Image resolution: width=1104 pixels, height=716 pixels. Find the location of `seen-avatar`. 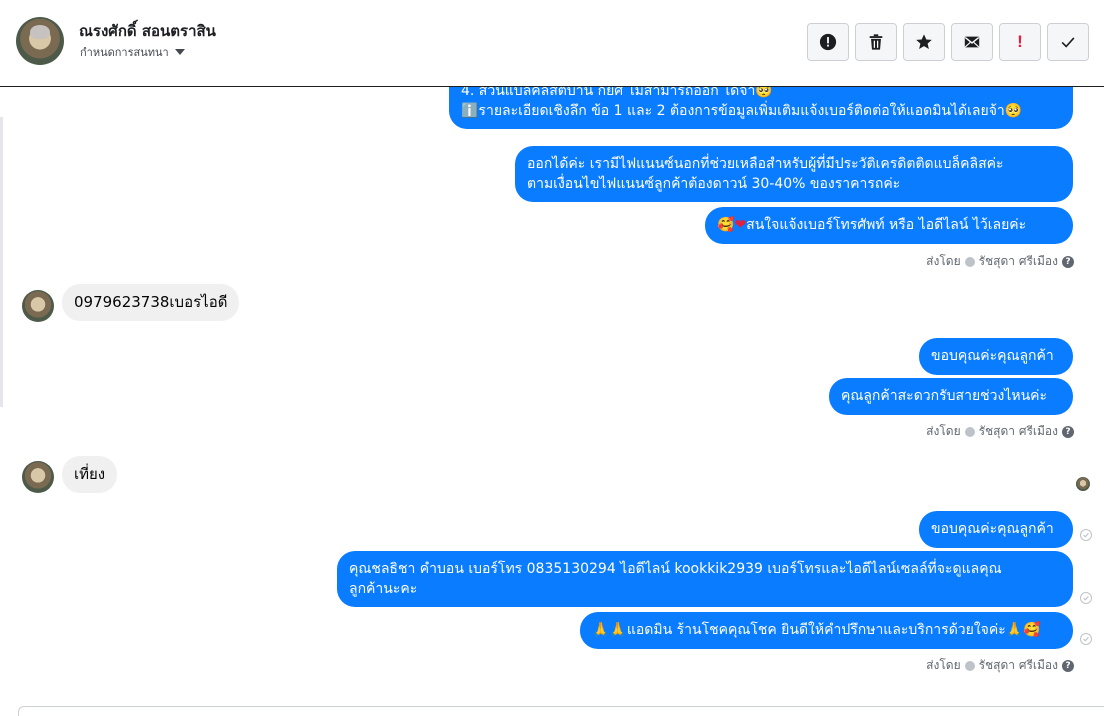

seen-avatar is located at coordinates (1083, 484).